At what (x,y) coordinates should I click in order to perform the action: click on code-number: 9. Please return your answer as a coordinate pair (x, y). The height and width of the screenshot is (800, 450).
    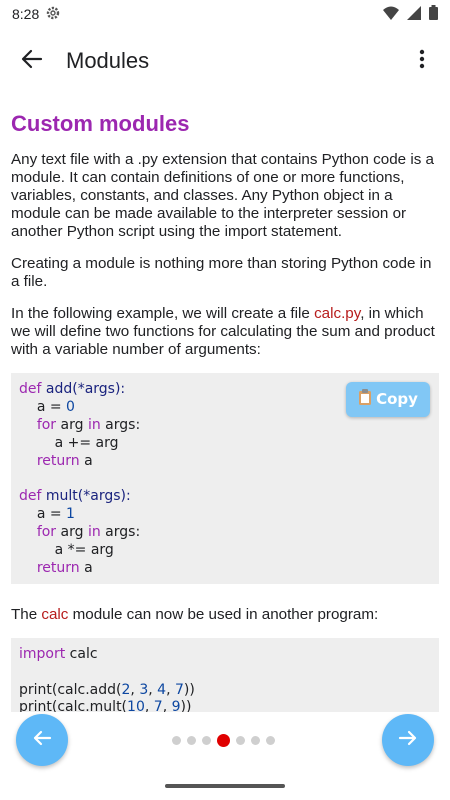
    Looking at the image, I should click on (176, 705).